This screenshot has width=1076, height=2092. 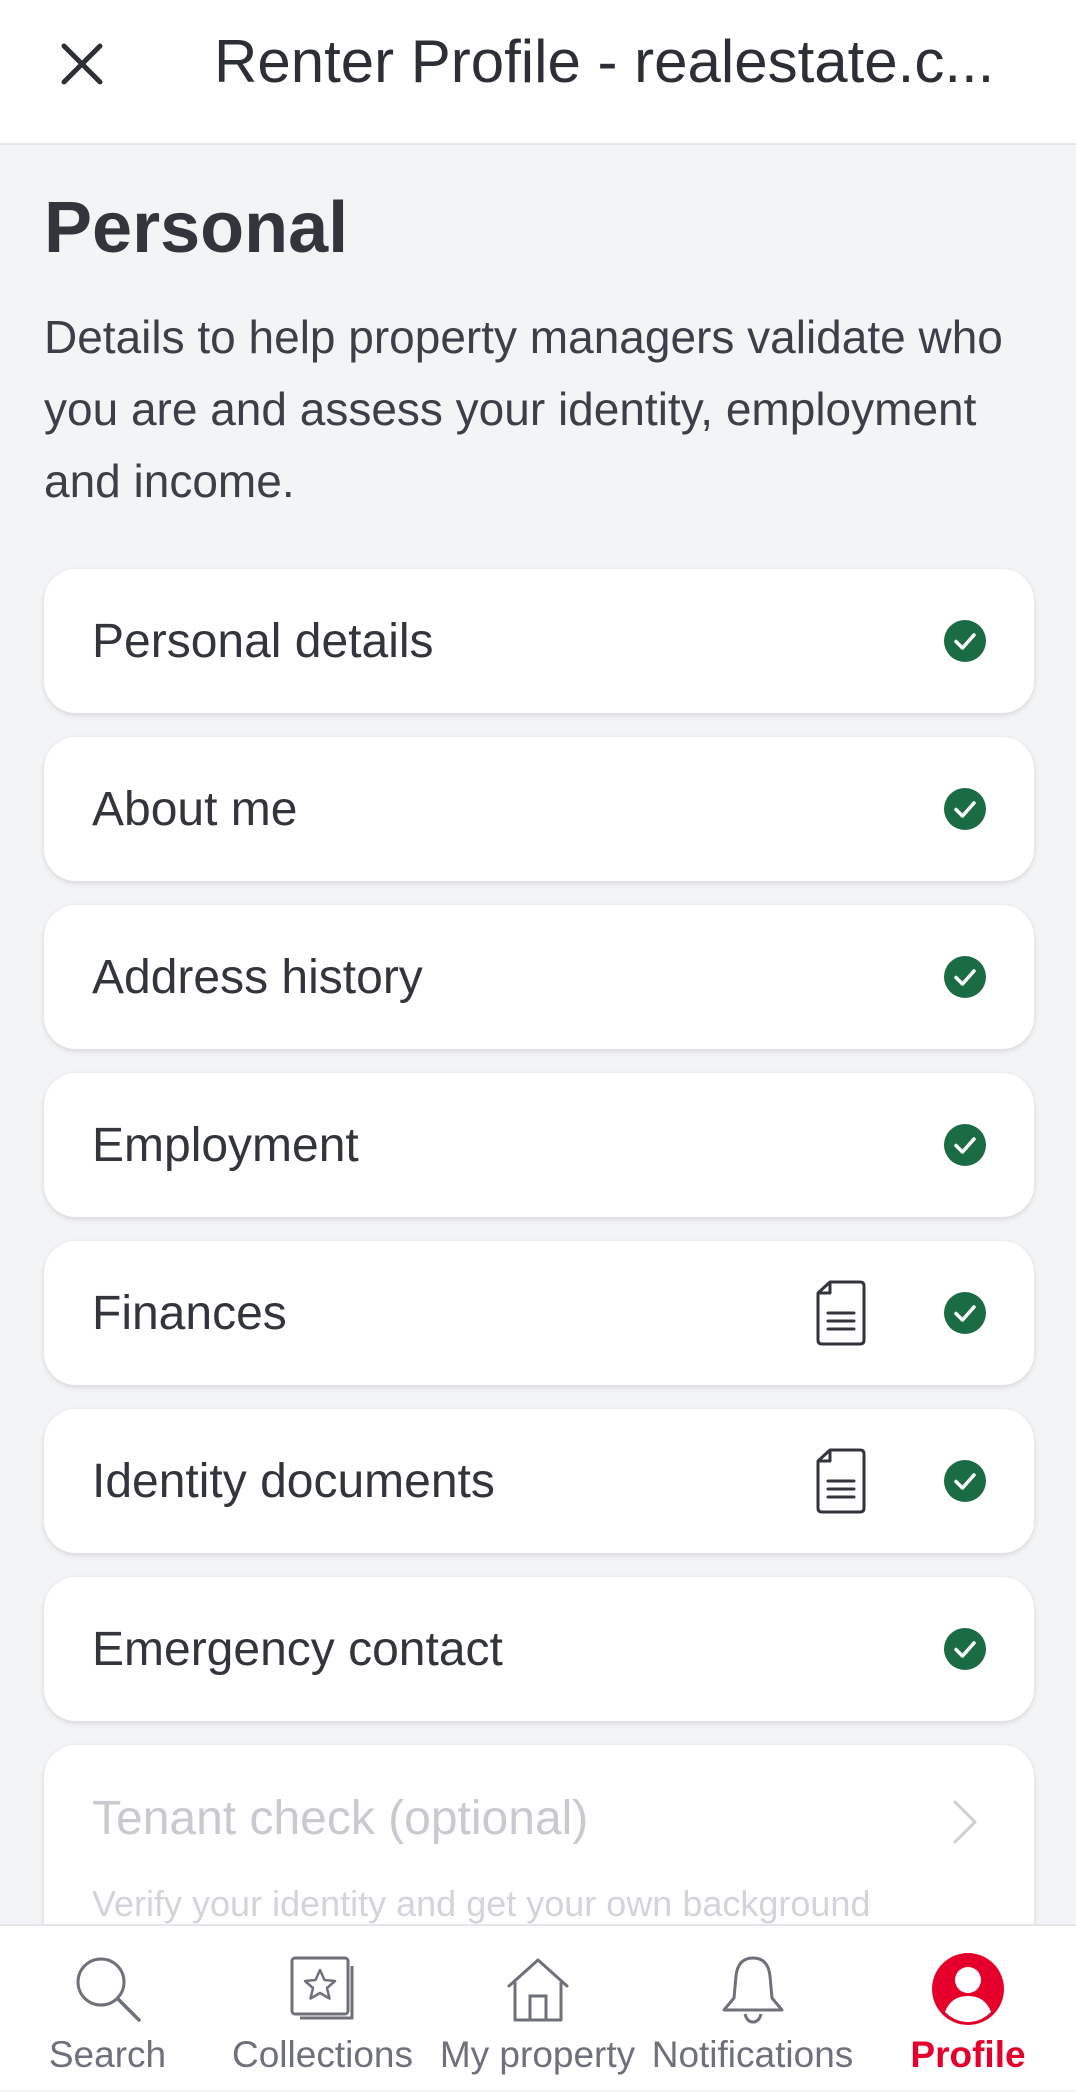 What do you see at coordinates (340, 1818) in the screenshot?
I see `list-item-label: Tenant check (optional)` at bounding box center [340, 1818].